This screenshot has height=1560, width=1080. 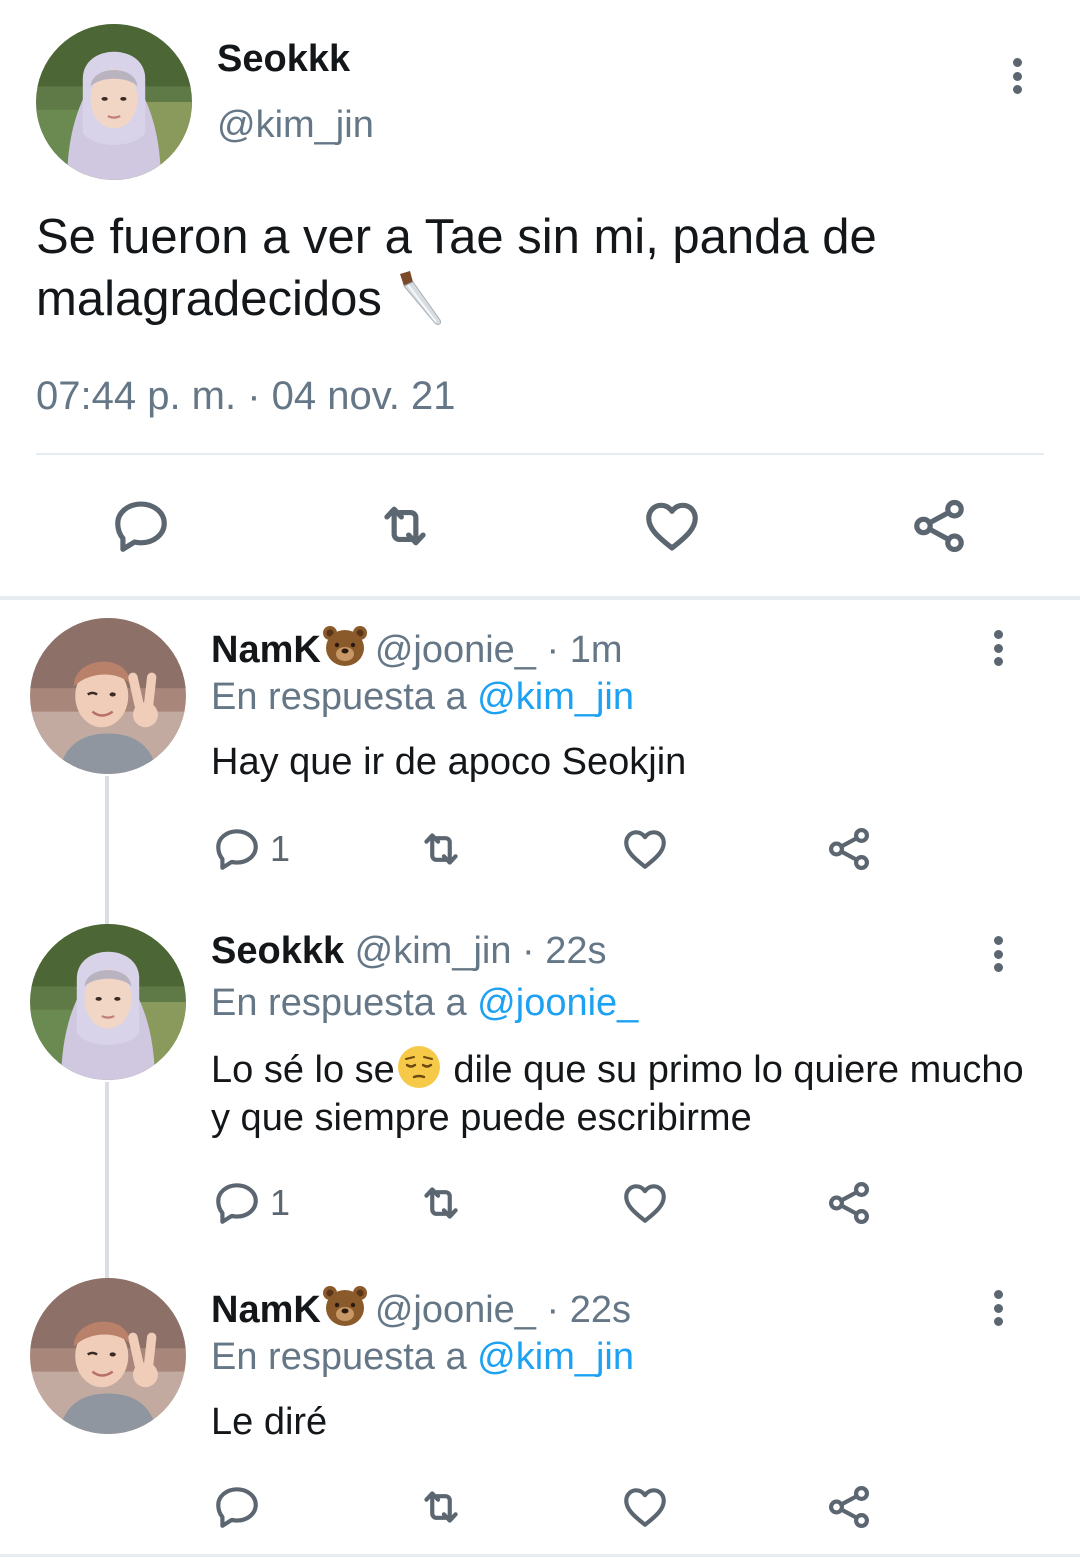 I want to click on reply-header: NamK @joonie_ · 22s, so click(x=421, y=1308).